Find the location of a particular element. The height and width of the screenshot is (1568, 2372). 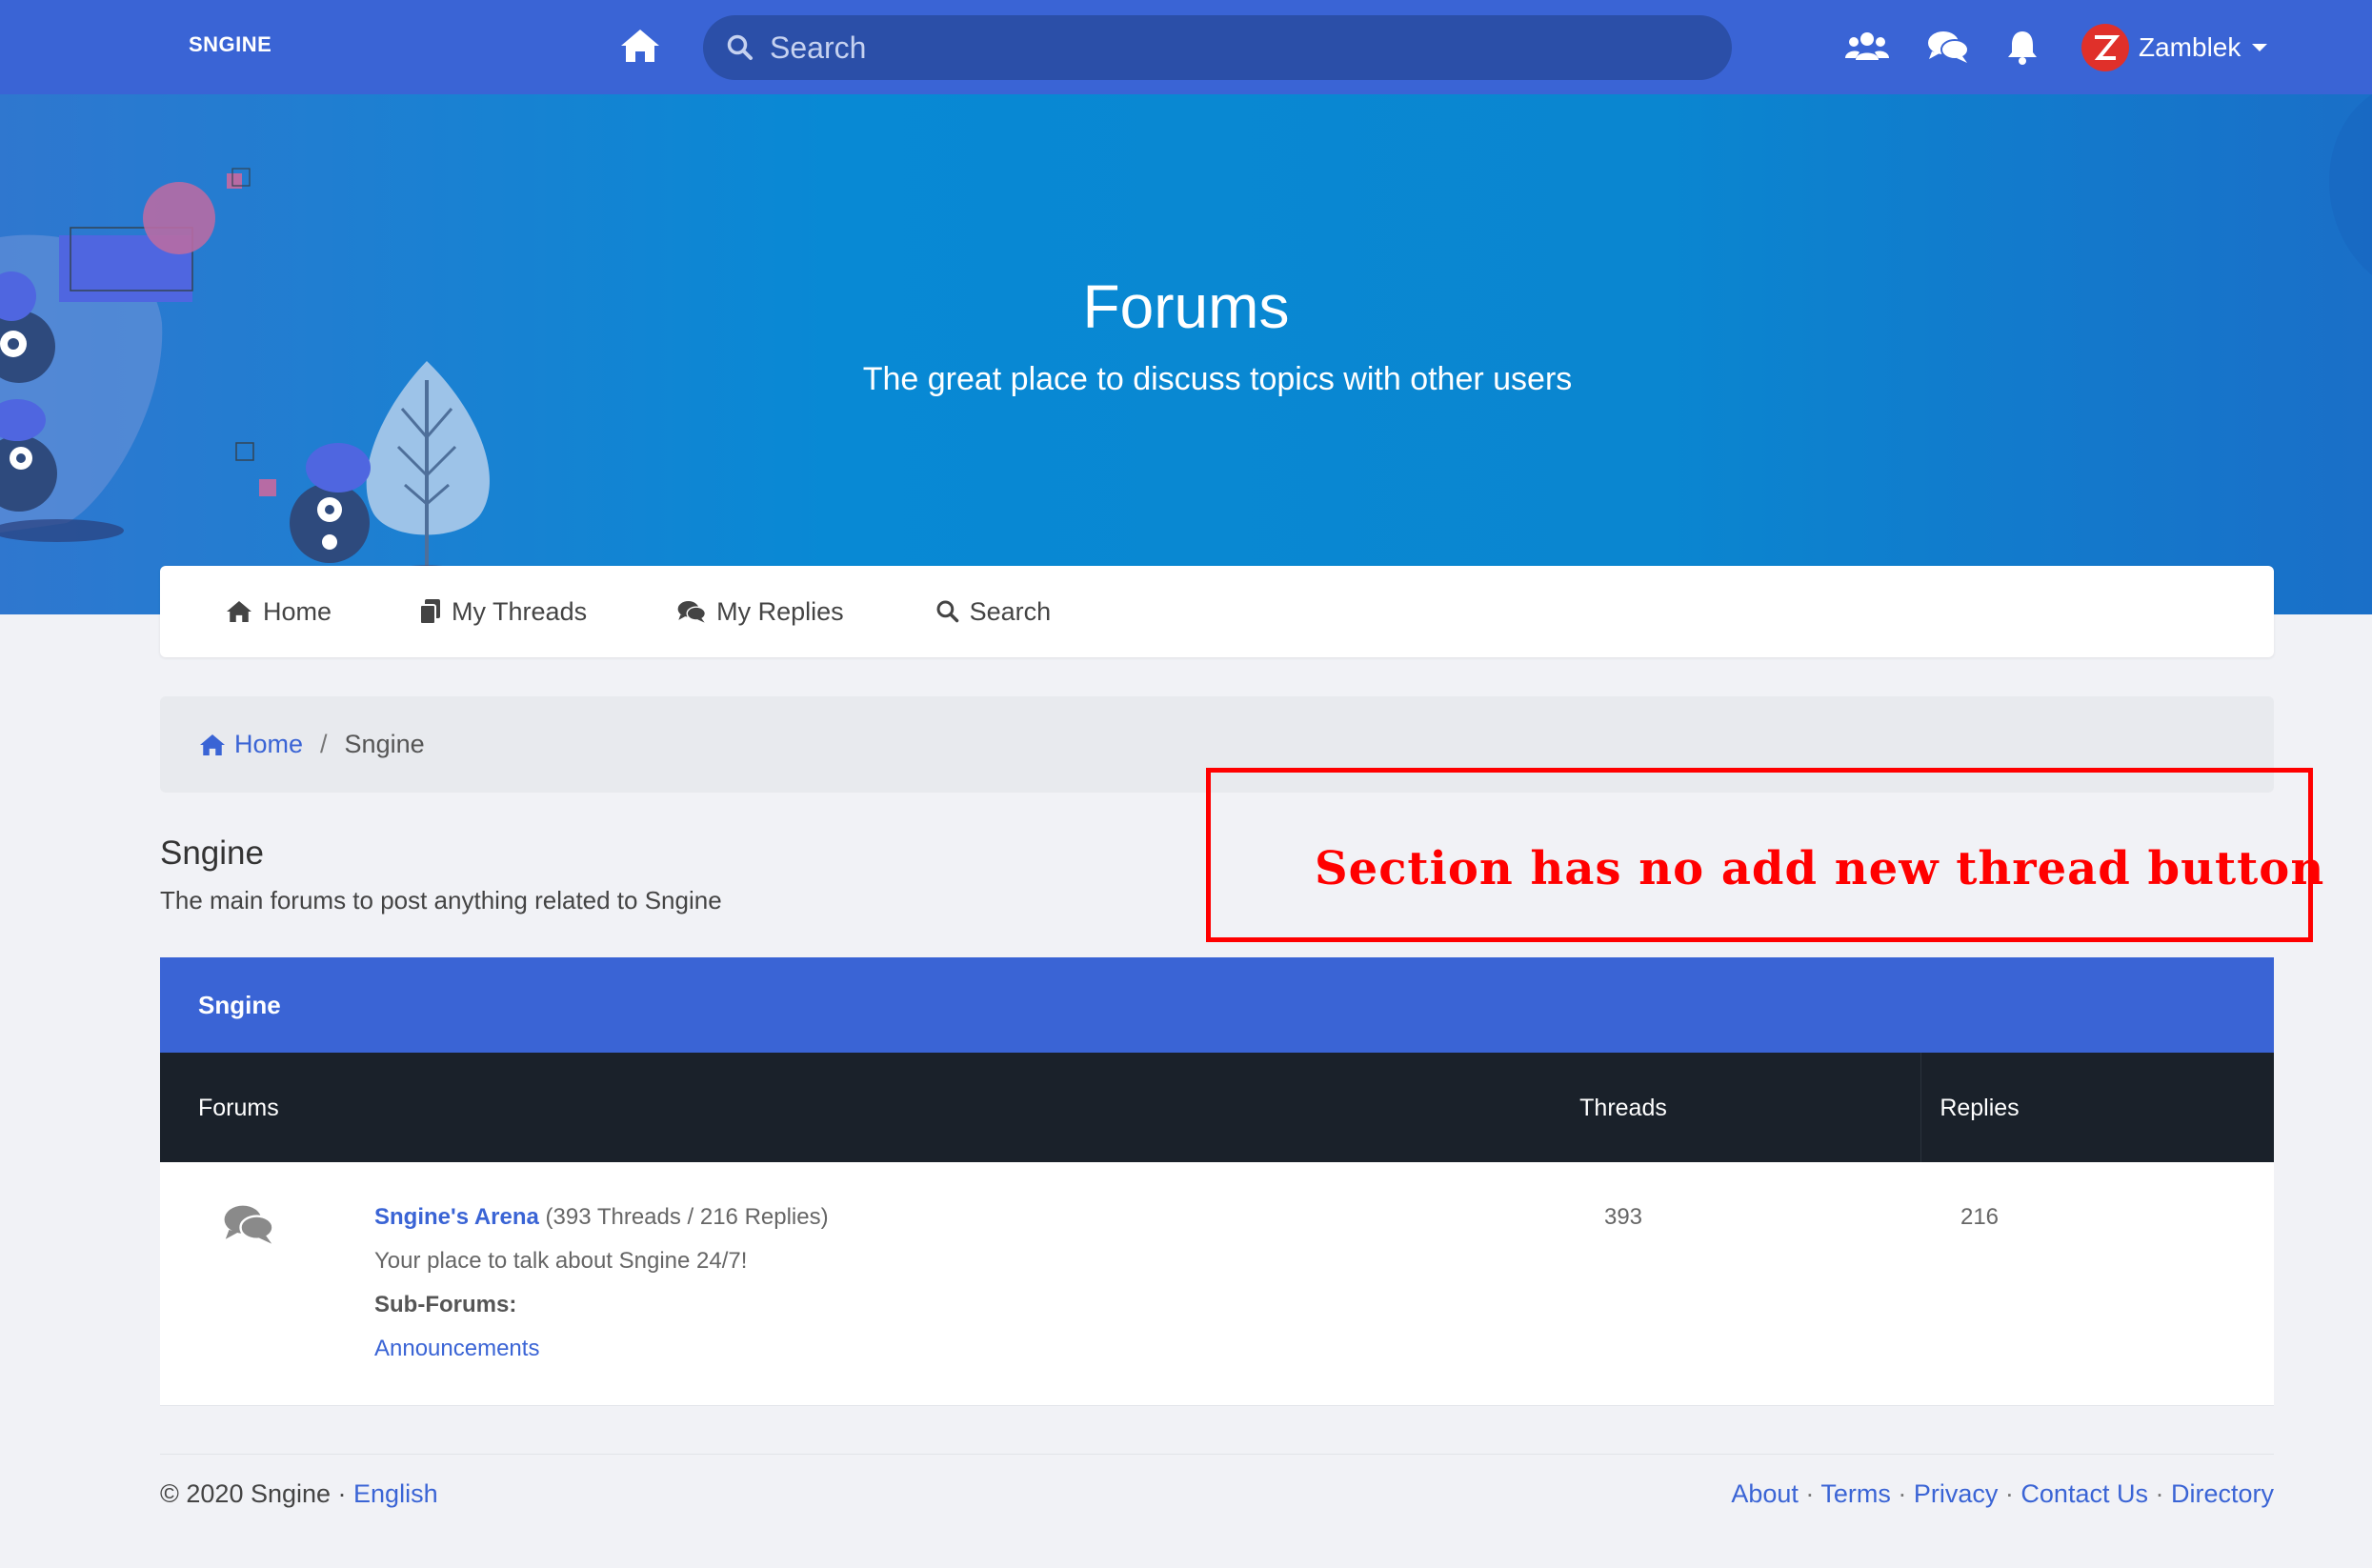

tab-home: Home is located at coordinates (278, 612).